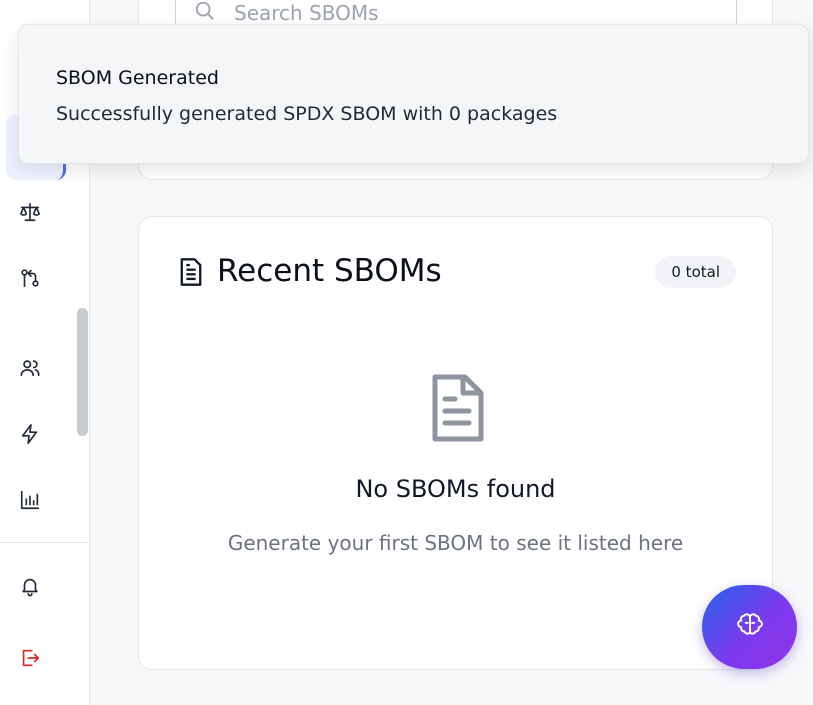 The image size is (813, 705). I want to click on total-count-badge: 0 total, so click(695, 272).